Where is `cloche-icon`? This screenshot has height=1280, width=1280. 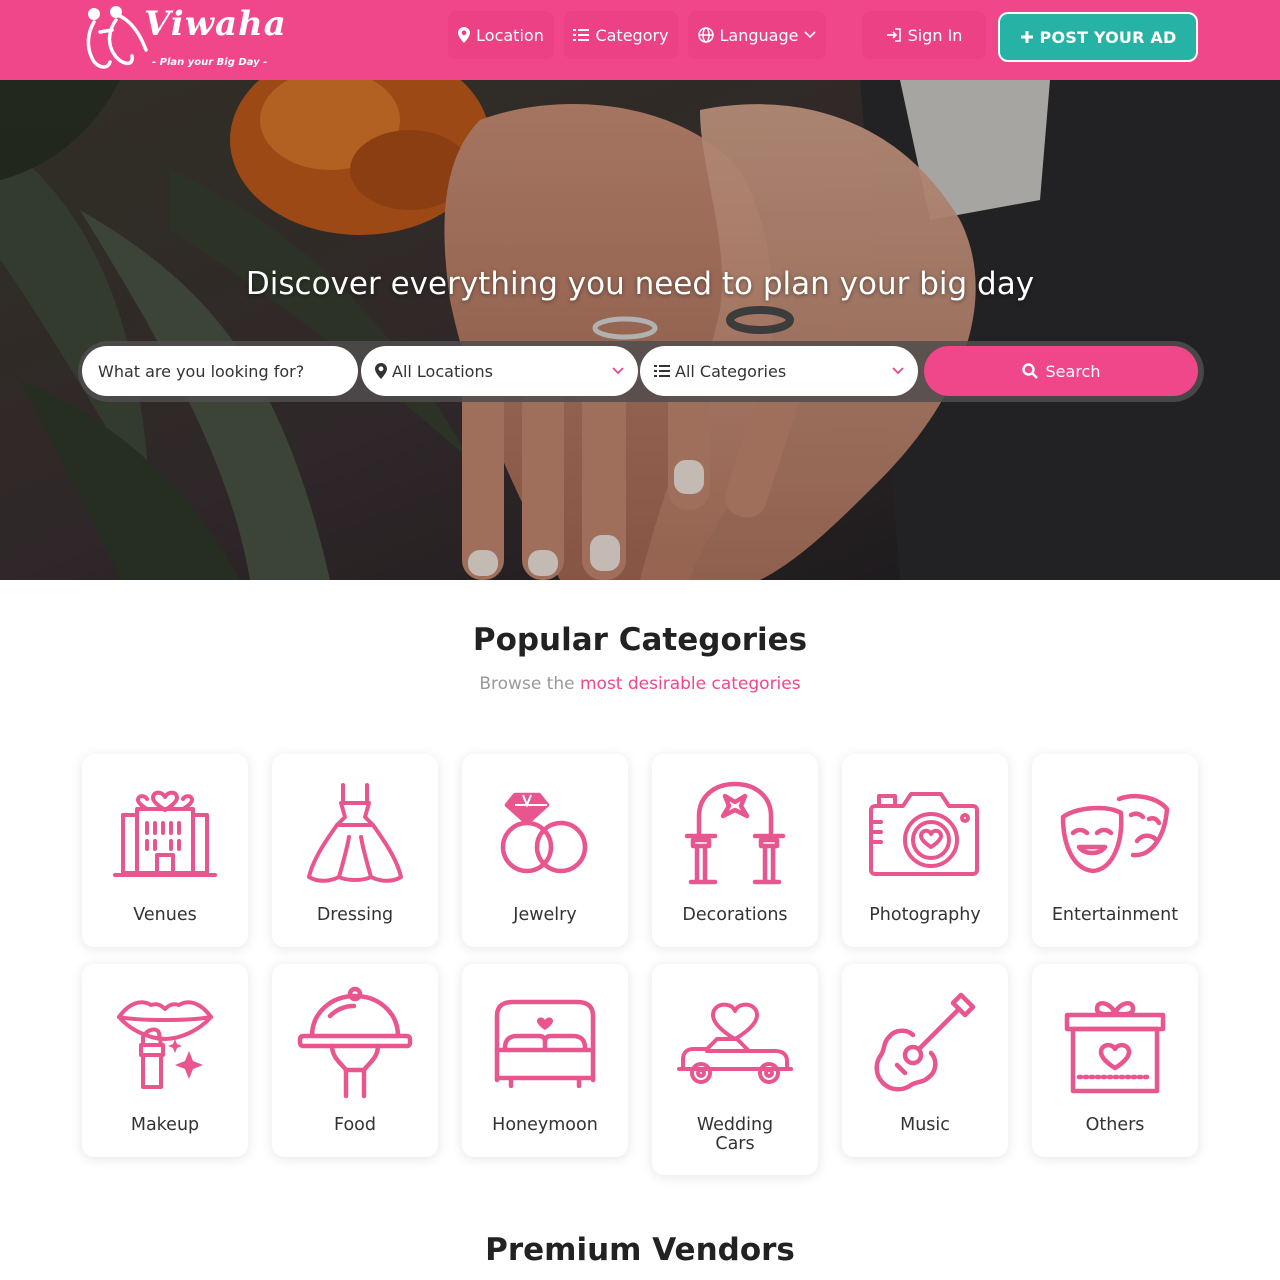
cloche-icon is located at coordinates (355, 1042).